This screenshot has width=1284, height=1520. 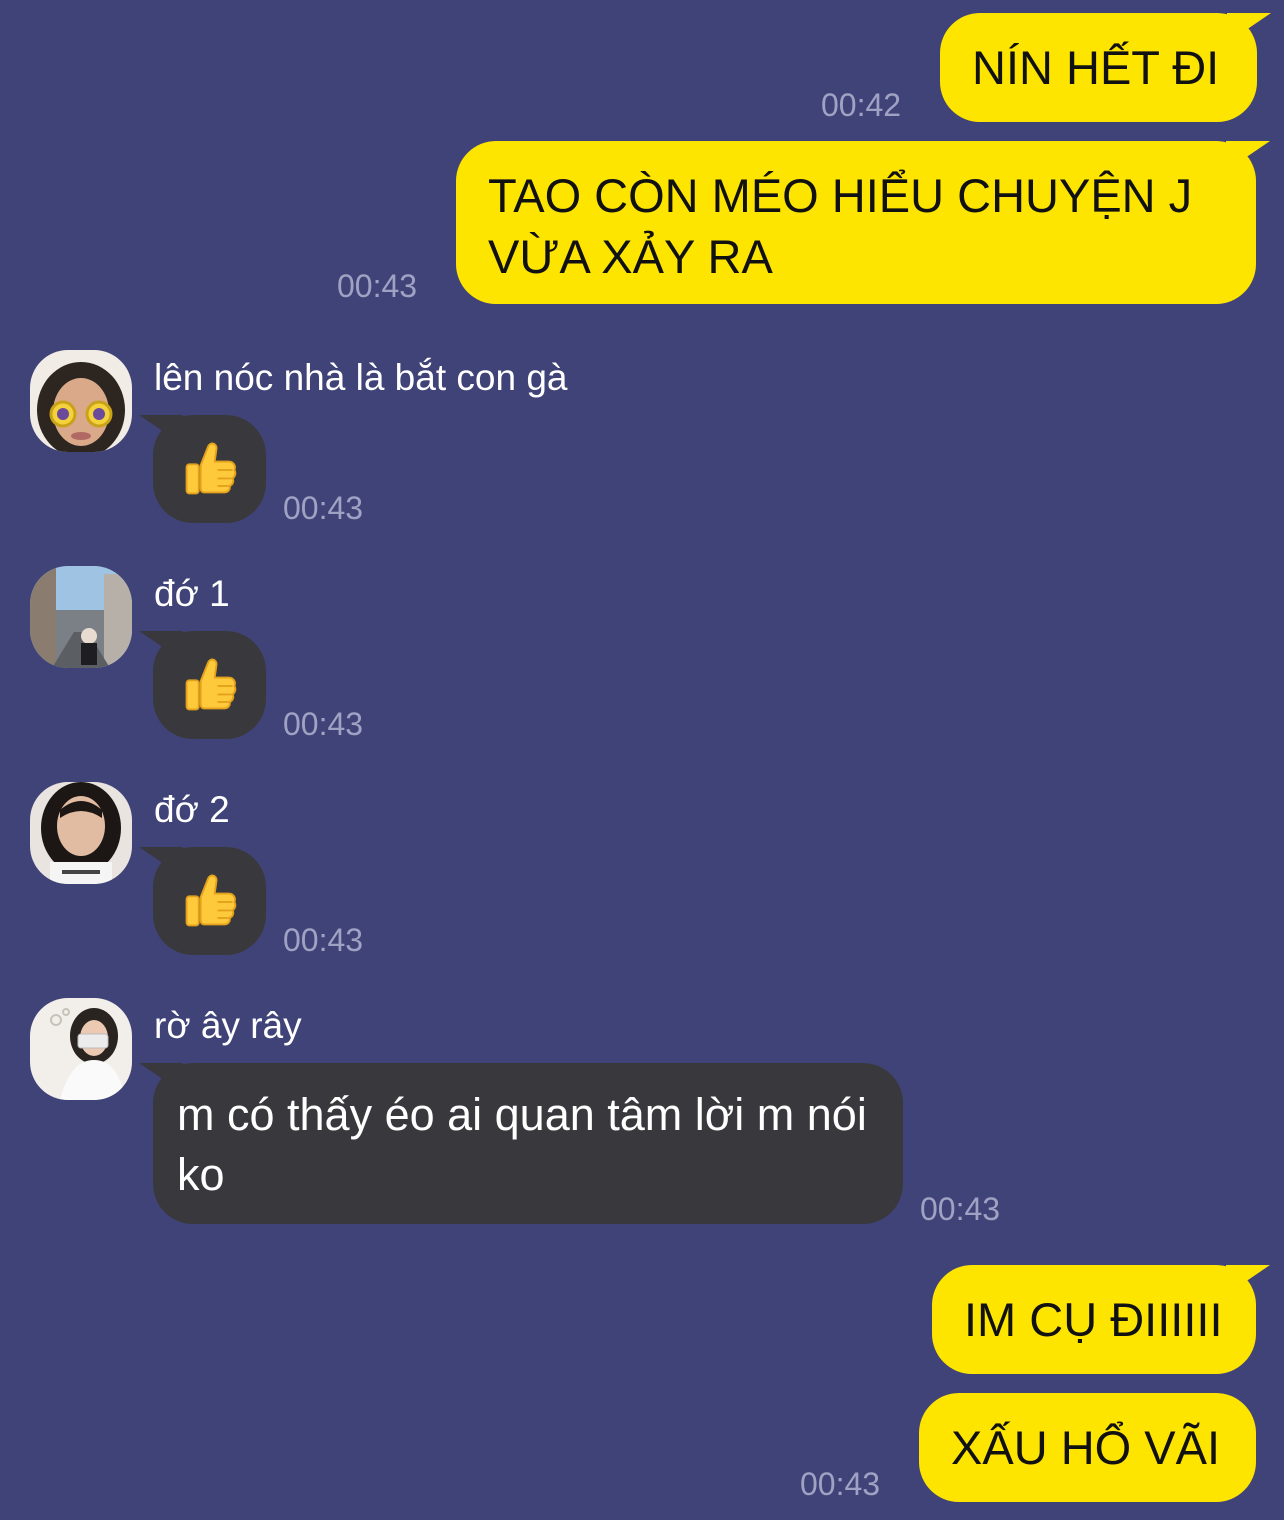 What do you see at coordinates (192, 593) in the screenshot?
I see `sender-name: đớ 1` at bounding box center [192, 593].